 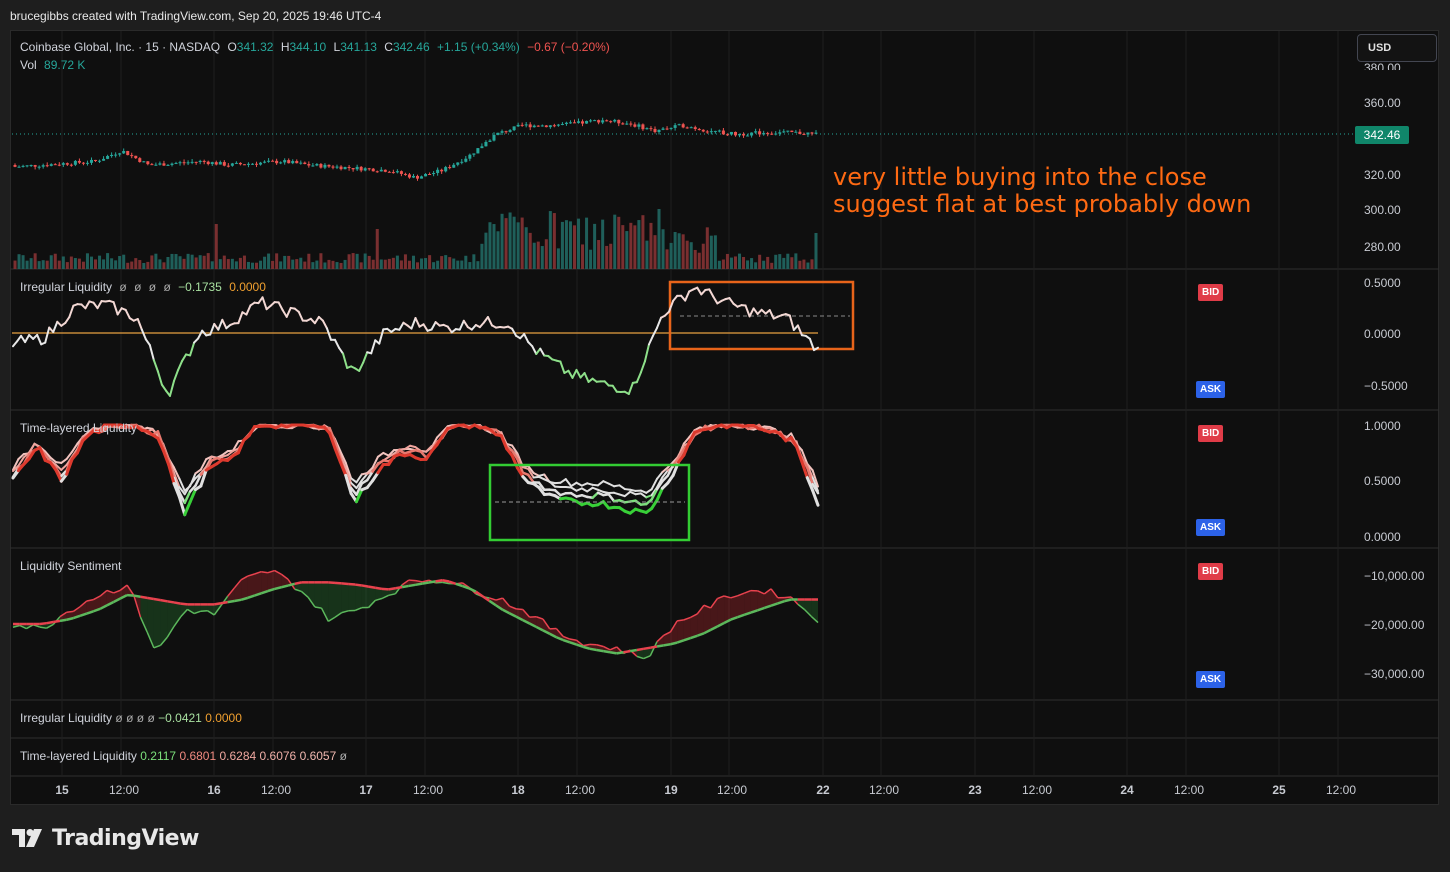 I want to click on close-label: C, so click(x=388, y=47).